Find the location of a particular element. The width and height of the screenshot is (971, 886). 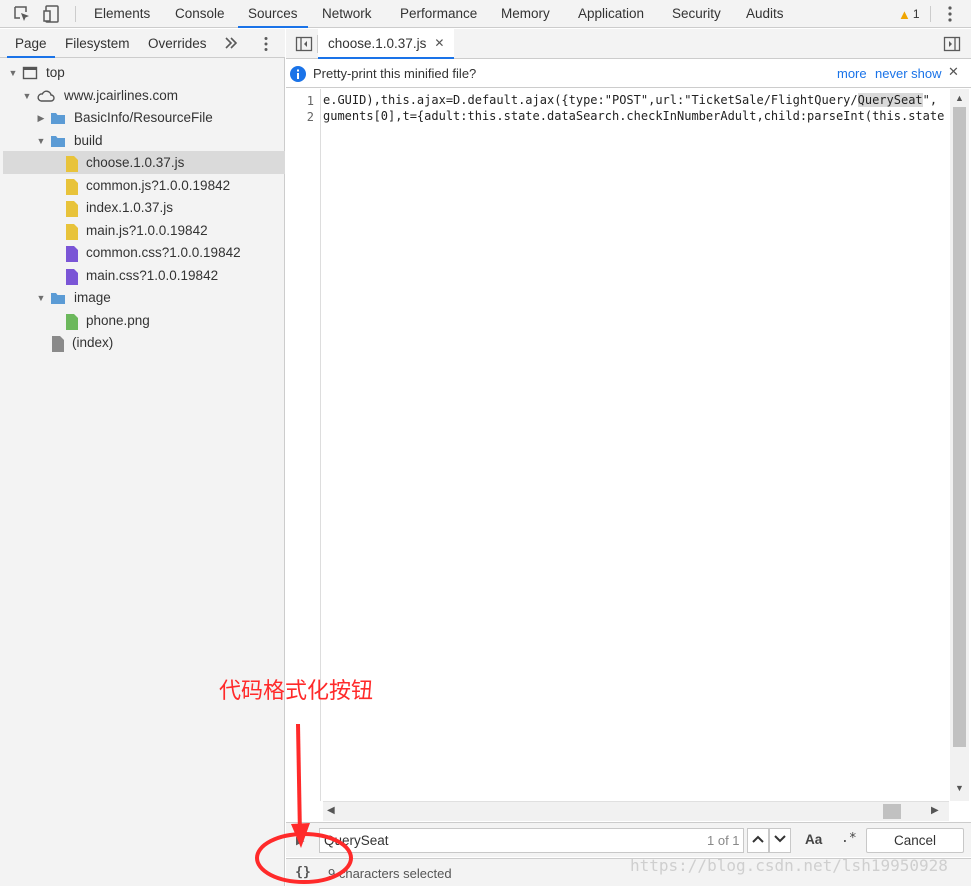

pretty-print-button: {} is located at coordinates (303, 873).